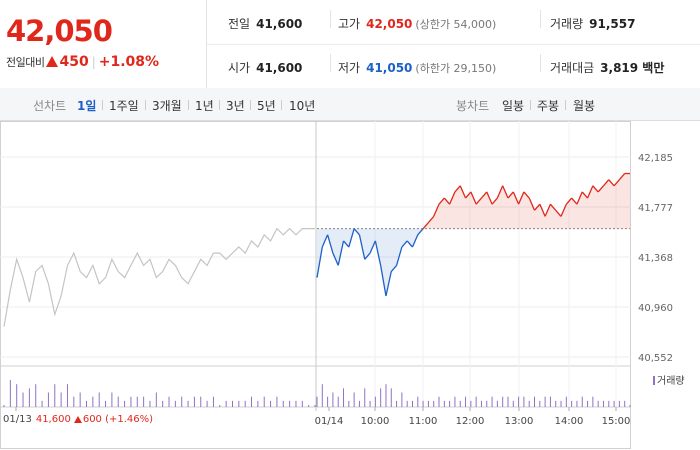 The image size is (700, 450). I want to click on x-tick-label: 12:00, so click(470, 421).